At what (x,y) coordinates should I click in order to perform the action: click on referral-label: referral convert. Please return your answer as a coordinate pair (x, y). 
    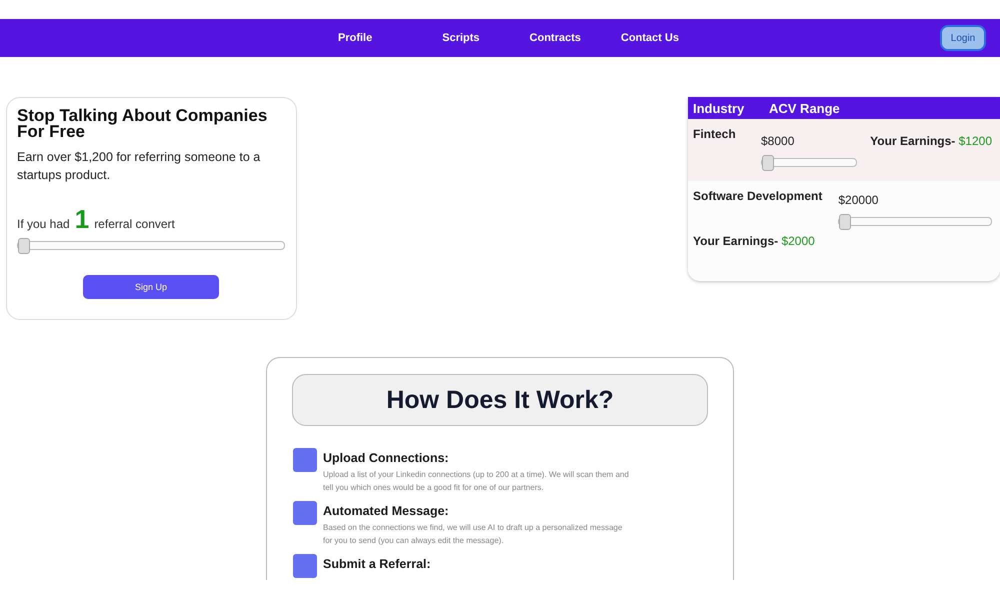
    Looking at the image, I should click on (134, 224).